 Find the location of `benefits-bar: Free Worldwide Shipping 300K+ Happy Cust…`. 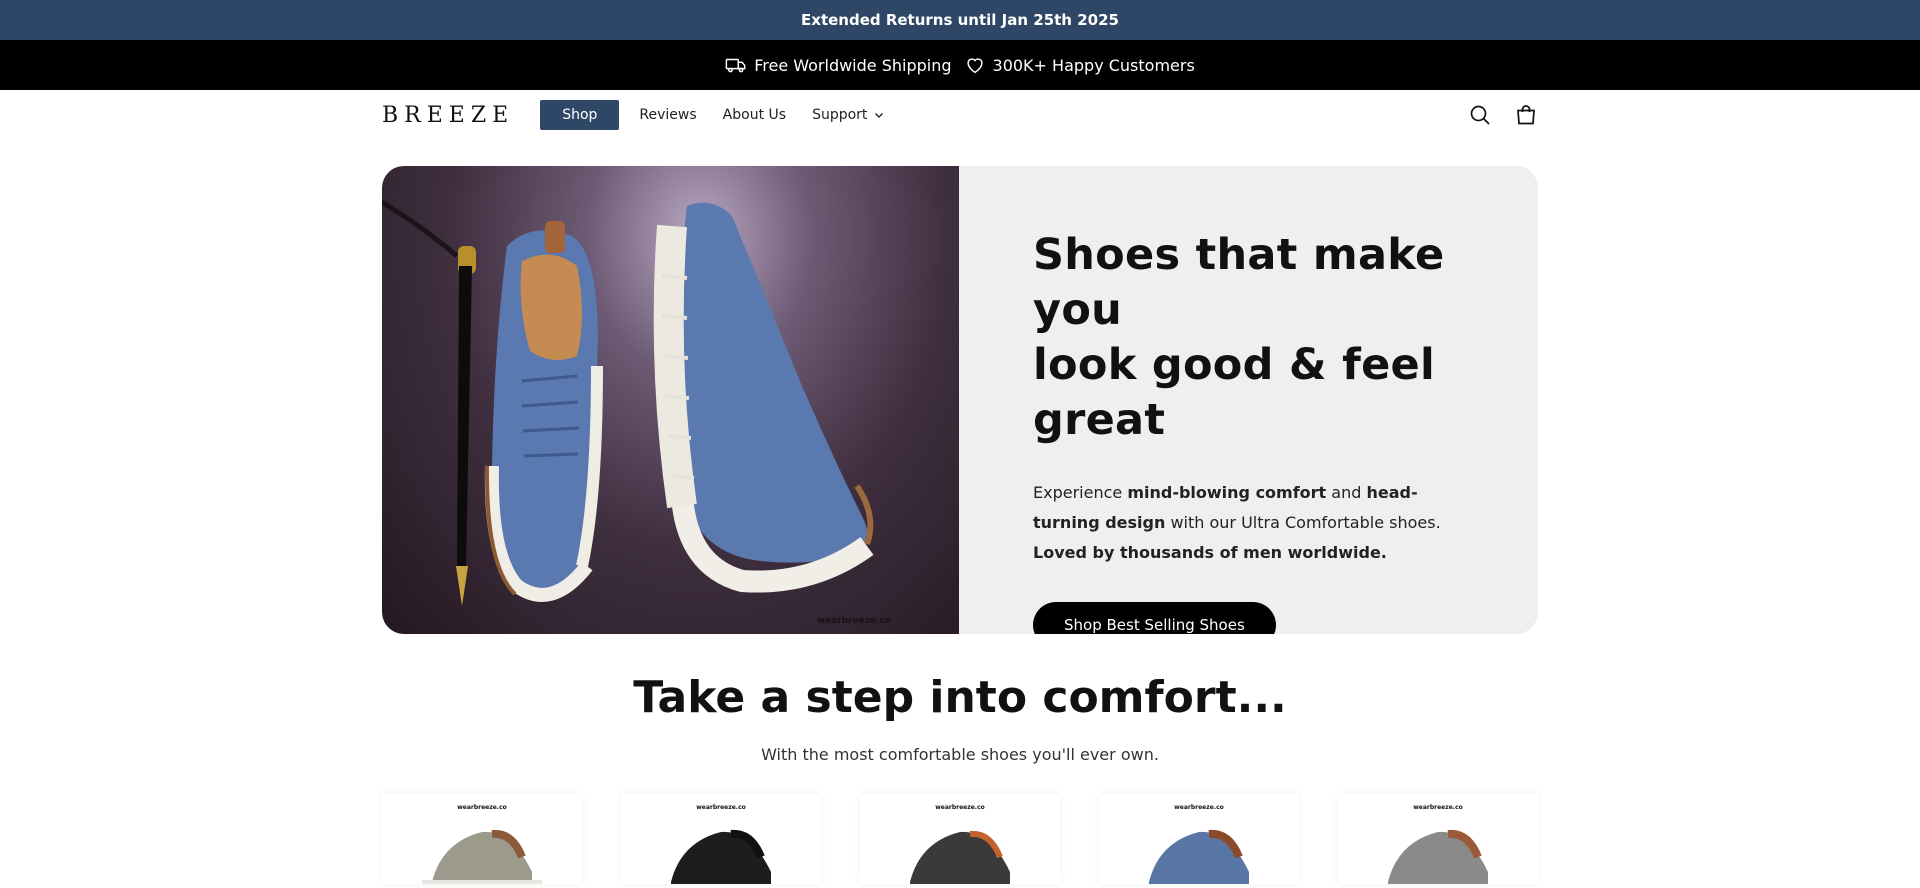

benefits-bar: Free Worldwide Shipping 300K+ Happy Cust… is located at coordinates (960, 65).